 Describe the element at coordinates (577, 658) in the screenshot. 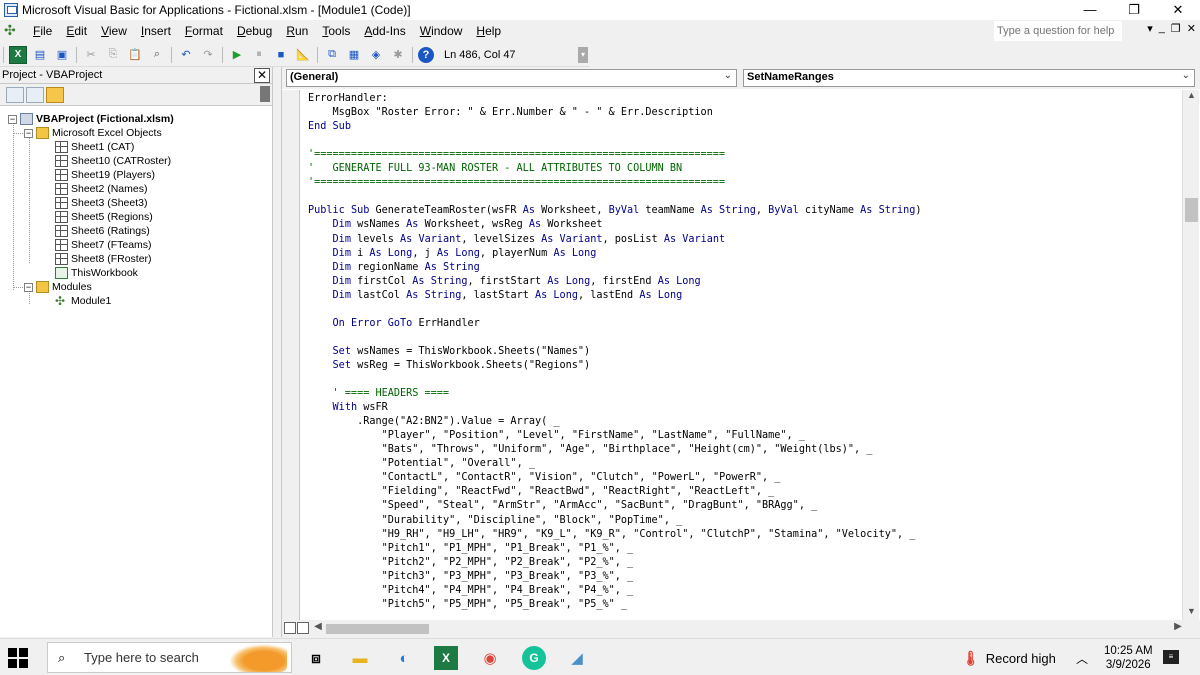

I see `app-icon: ◢` at that location.